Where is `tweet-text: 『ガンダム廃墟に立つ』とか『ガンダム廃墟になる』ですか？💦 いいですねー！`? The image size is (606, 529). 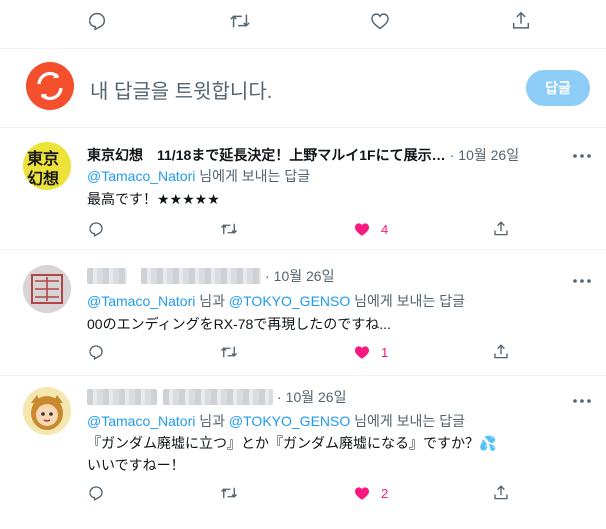
tweet-text: 『ガンダム廃墟に立つ』とか『ガンダム廃墟になる』ですか？💦 いいですねー！ is located at coordinates (291, 454).